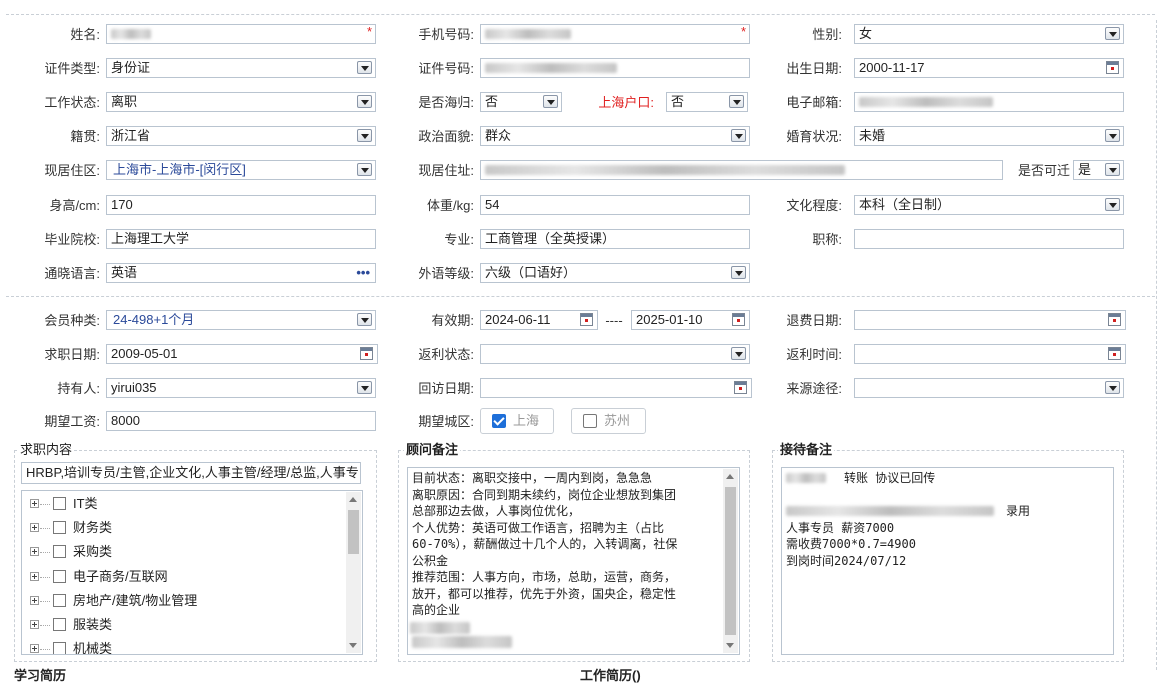  I want to click on native-label: 籍贯:, so click(85, 136).